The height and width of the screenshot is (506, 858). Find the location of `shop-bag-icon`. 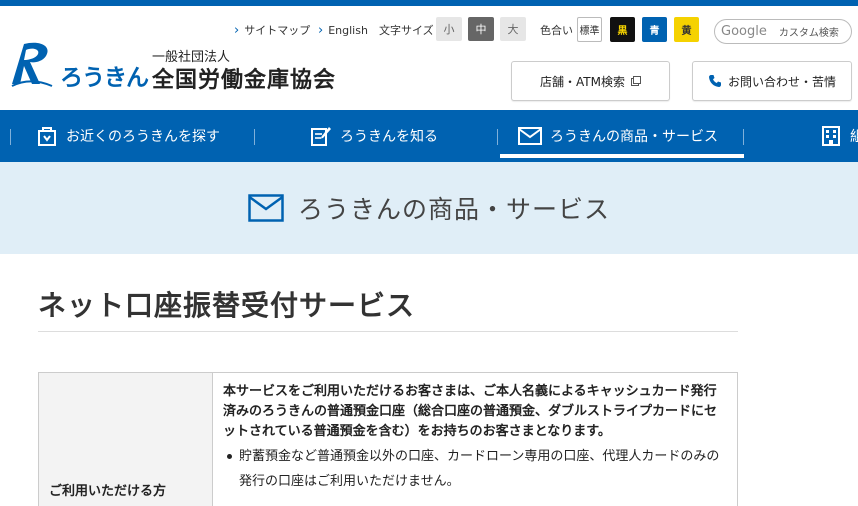

shop-bag-icon is located at coordinates (47, 136).